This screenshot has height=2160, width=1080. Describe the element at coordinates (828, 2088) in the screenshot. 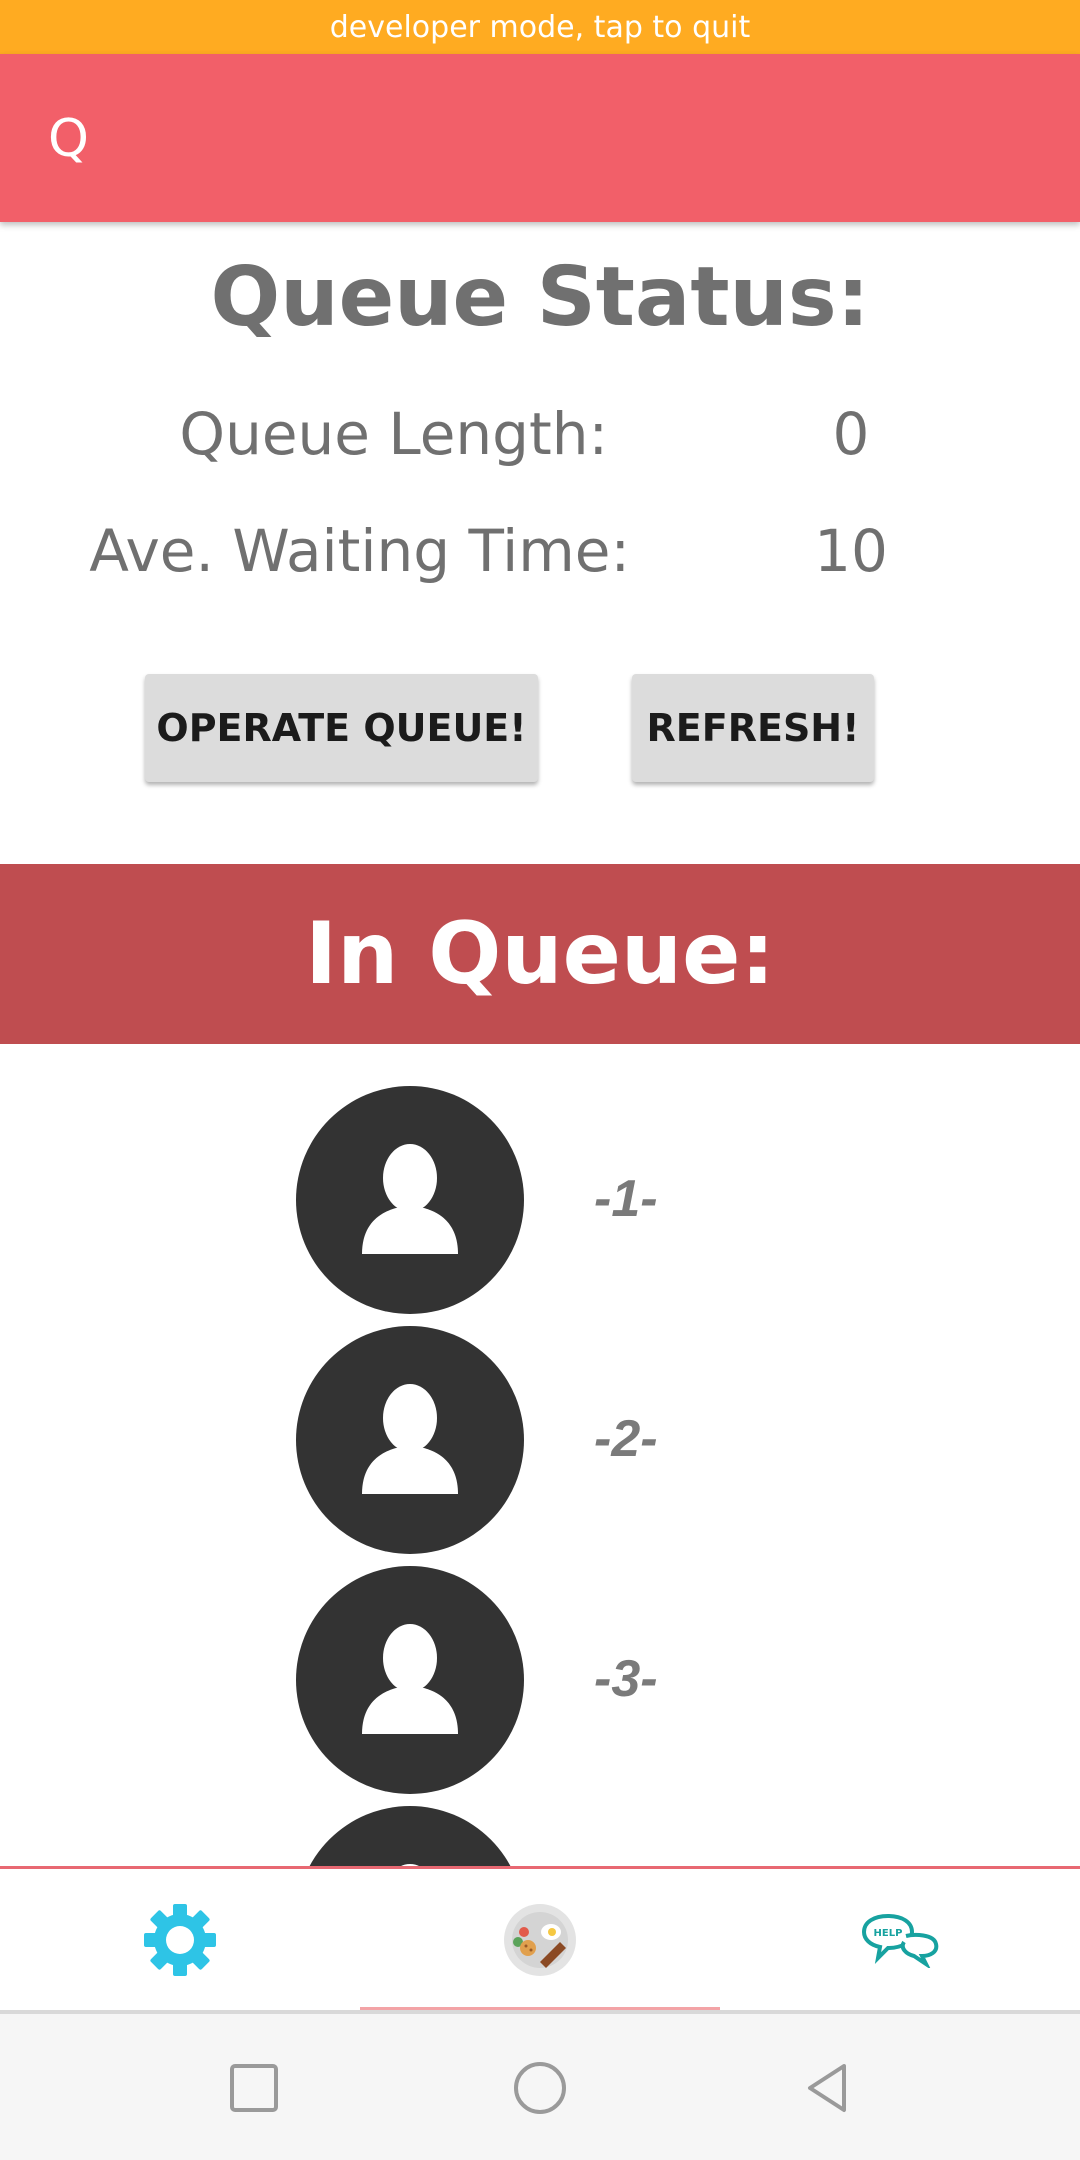

I see `back-icon` at that location.